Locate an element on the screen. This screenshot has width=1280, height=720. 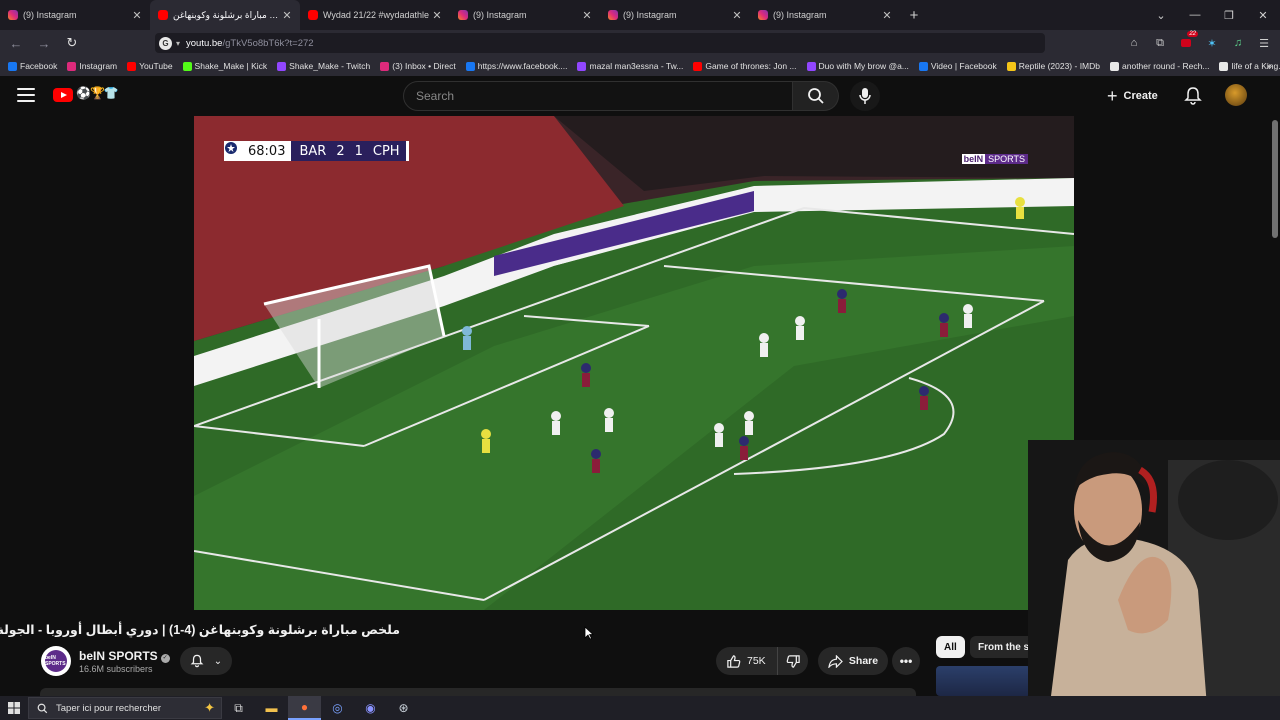
thumbs-down-icon is located at coordinates (793, 661).